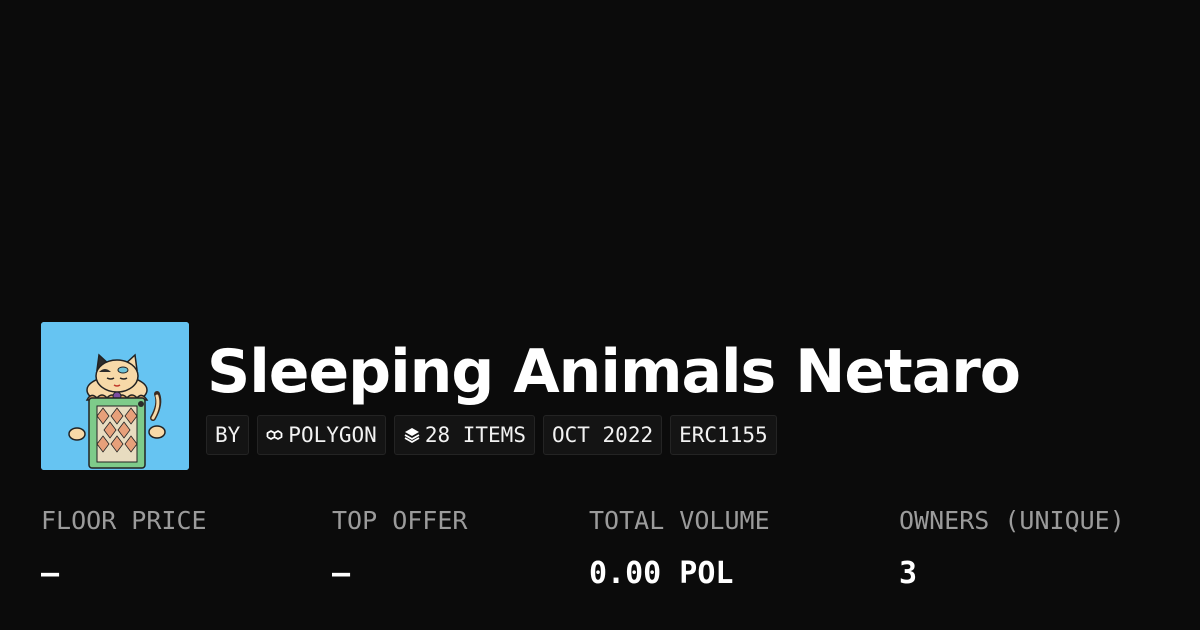 The height and width of the screenshot is (630, 1200). Describe the element at coordinates (908, 573) in the screenshot. I see `stat-value: 3` at that location.